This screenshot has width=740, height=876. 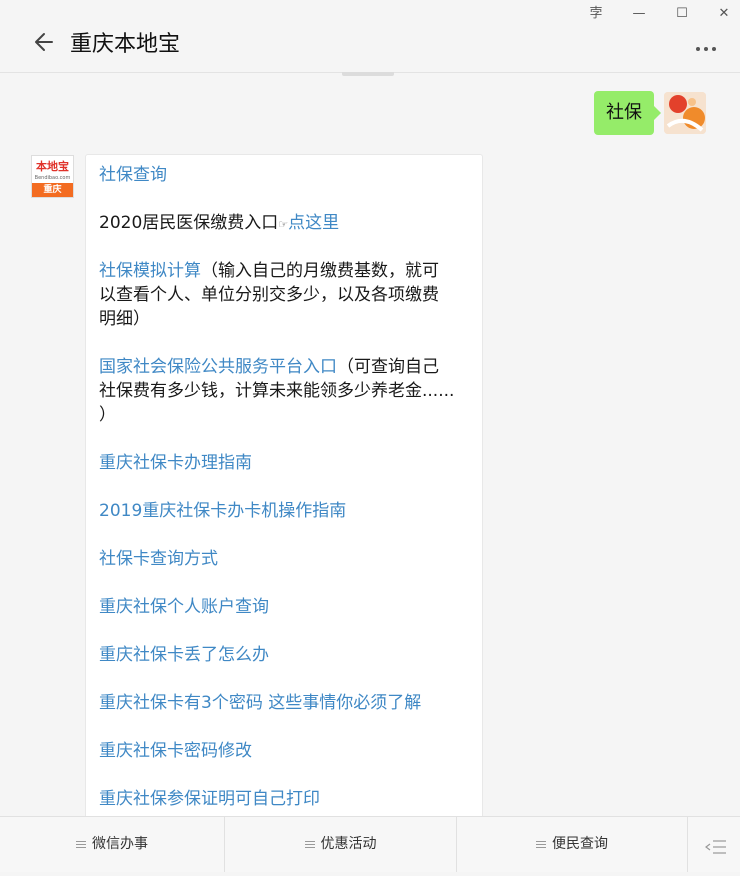 I want to click on bottom-menu-bar: 微信办事 优惠活动 便民查询, so click(x=370, y=844).